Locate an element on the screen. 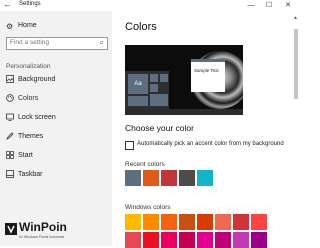 This screenshot has height=248, width=320. gear-icon: ⚙ is located at coordinates (10, 26).